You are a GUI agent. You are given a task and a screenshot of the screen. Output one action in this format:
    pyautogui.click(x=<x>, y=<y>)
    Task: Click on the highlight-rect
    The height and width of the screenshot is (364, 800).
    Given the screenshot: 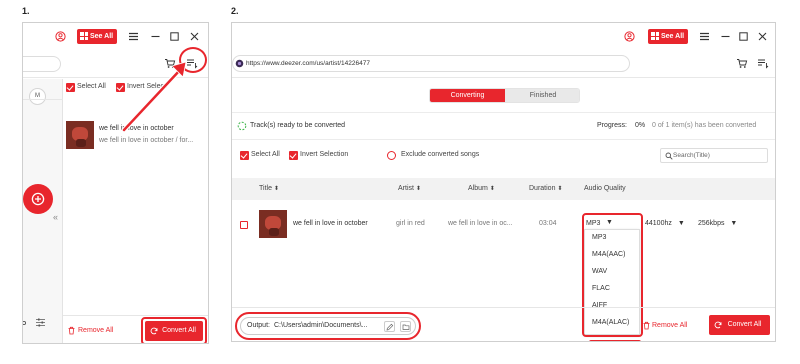 What is the action you would take?
    pyautogui.click(x=612, y=275)
    